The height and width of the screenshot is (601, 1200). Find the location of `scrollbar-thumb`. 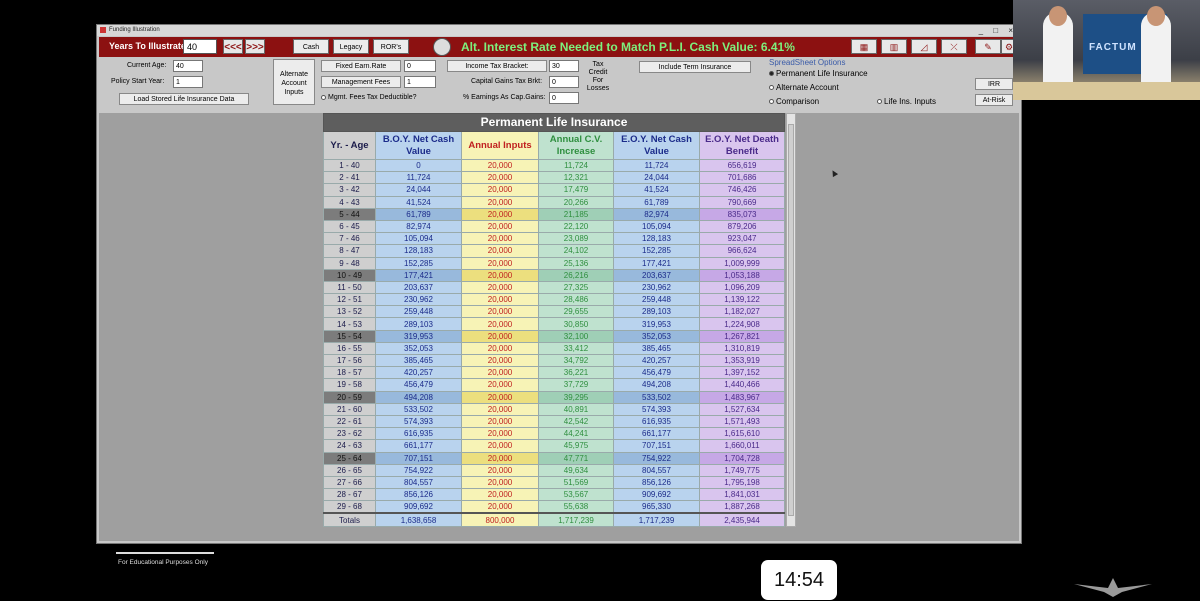

scrollbar-thumb is located at coordinates (791, 320).